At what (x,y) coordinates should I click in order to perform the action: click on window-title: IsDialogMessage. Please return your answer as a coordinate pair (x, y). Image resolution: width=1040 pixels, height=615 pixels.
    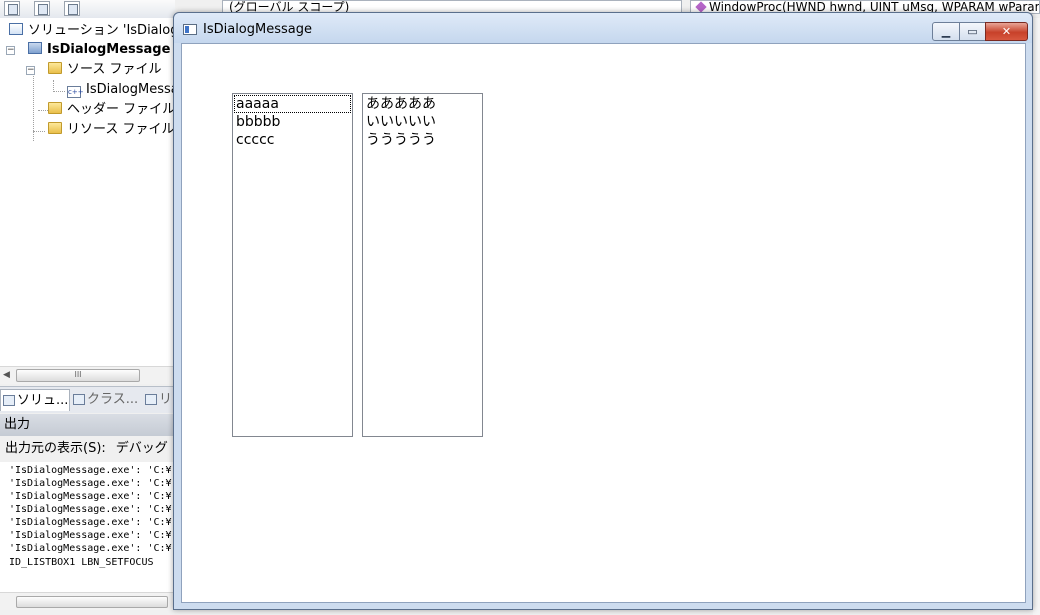
    Looking at the image, I should click on (257, 29).